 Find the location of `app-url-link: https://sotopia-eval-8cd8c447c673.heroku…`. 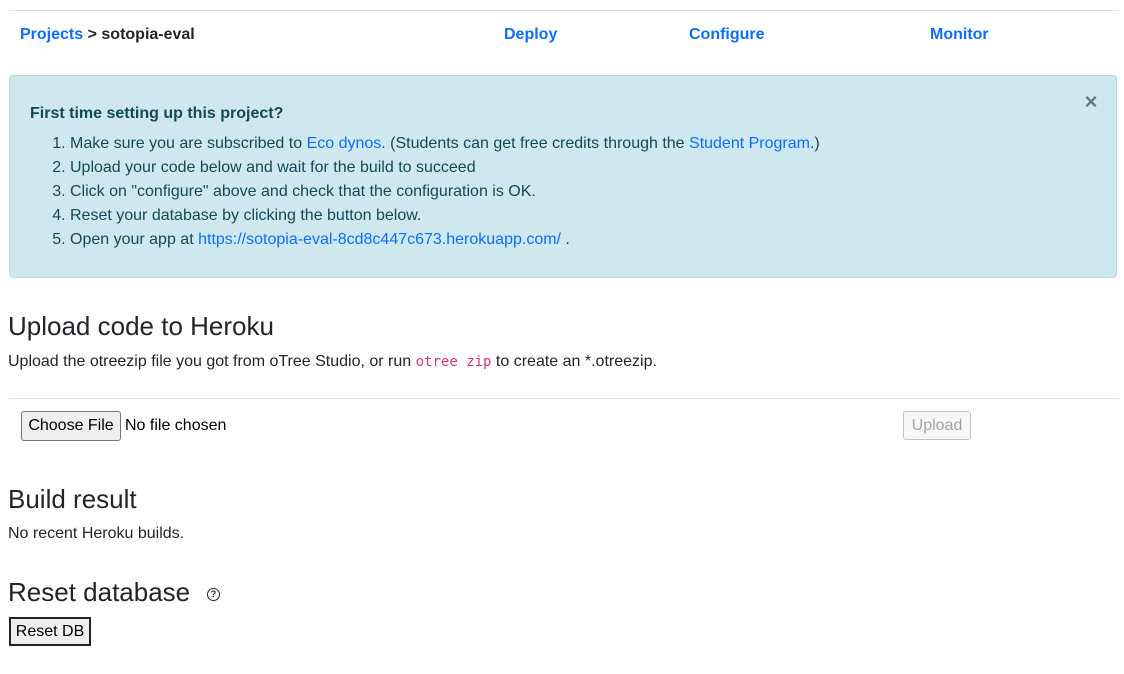

app-url-link: https://sotopia-eval-8cd8c447c673.heroku… is located at coordinates (379, 239).